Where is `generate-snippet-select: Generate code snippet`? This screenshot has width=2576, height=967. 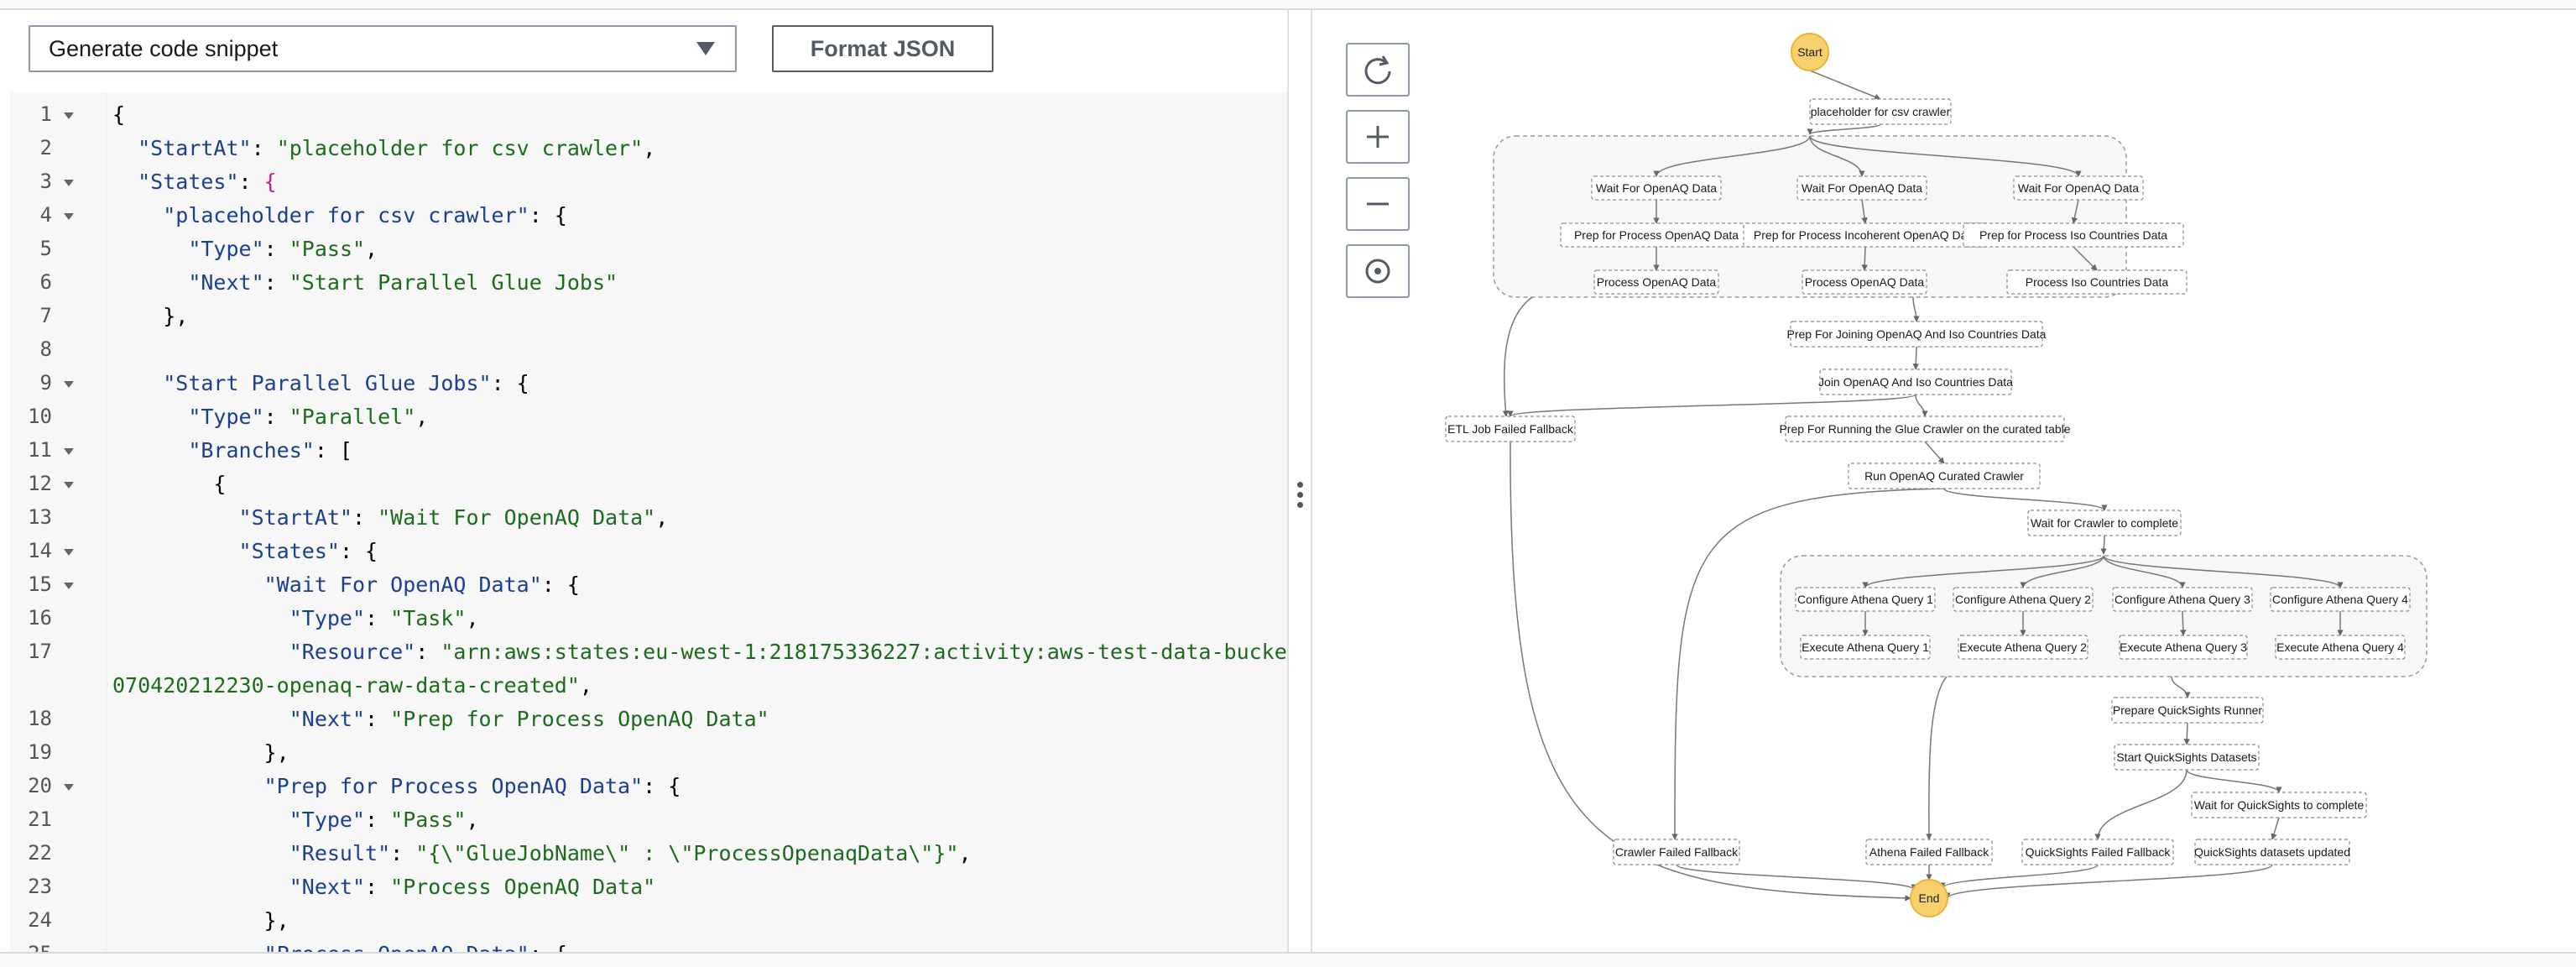 generate-snippet-select: Generate code snippet is located at coordinates (383, 48).